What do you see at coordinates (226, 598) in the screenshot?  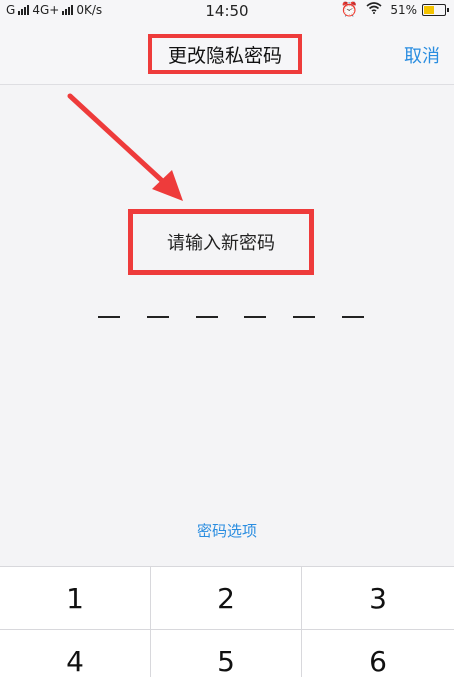 I see `key-2: 2` at bounding box center [226, 598].